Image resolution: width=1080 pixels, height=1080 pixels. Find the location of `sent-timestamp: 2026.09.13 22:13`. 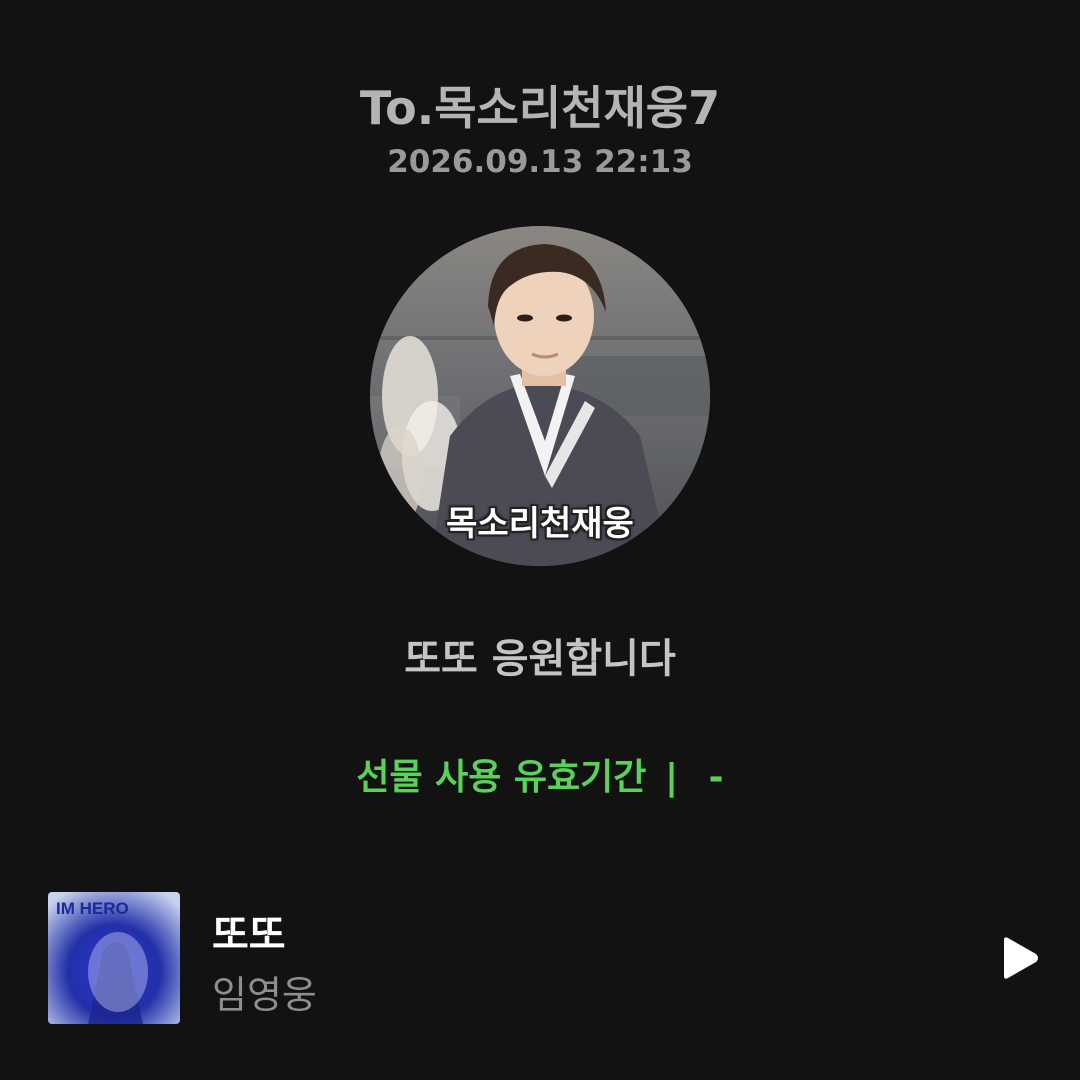

sent-timestamp: 2026.09.13 22:13 is located at coordinates (540, 162).